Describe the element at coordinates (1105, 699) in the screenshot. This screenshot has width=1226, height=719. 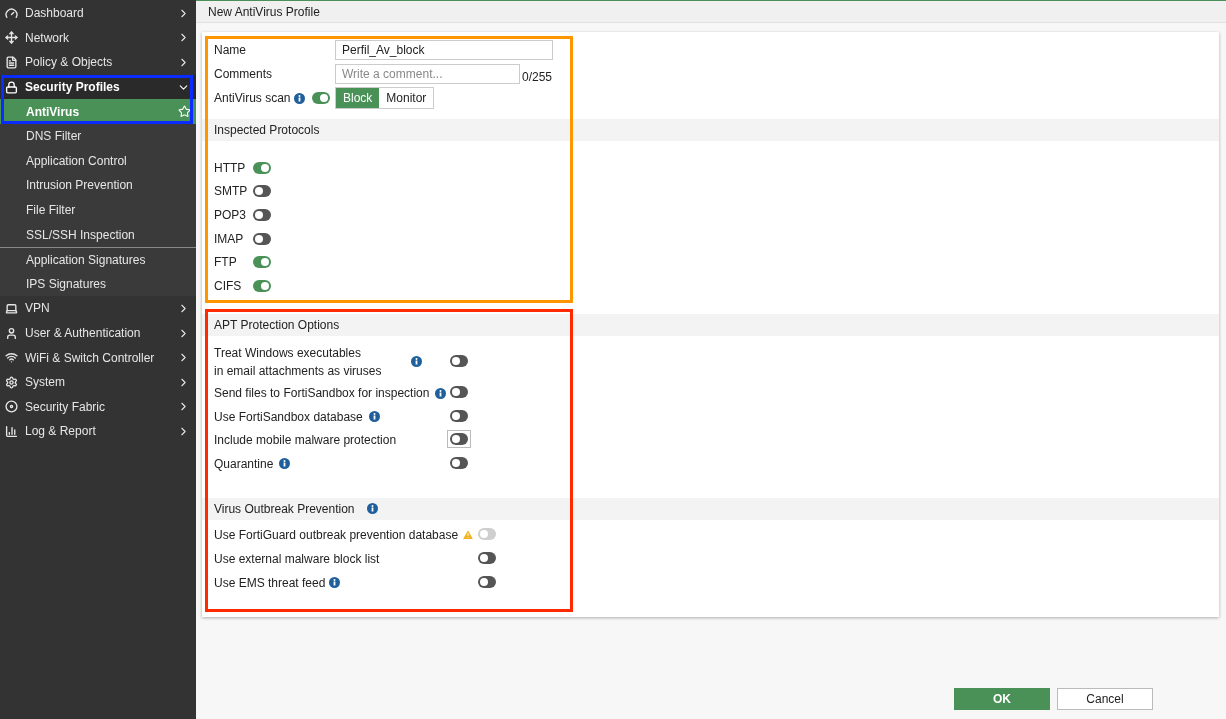
I see `cancel-button: Cancel` at that location.